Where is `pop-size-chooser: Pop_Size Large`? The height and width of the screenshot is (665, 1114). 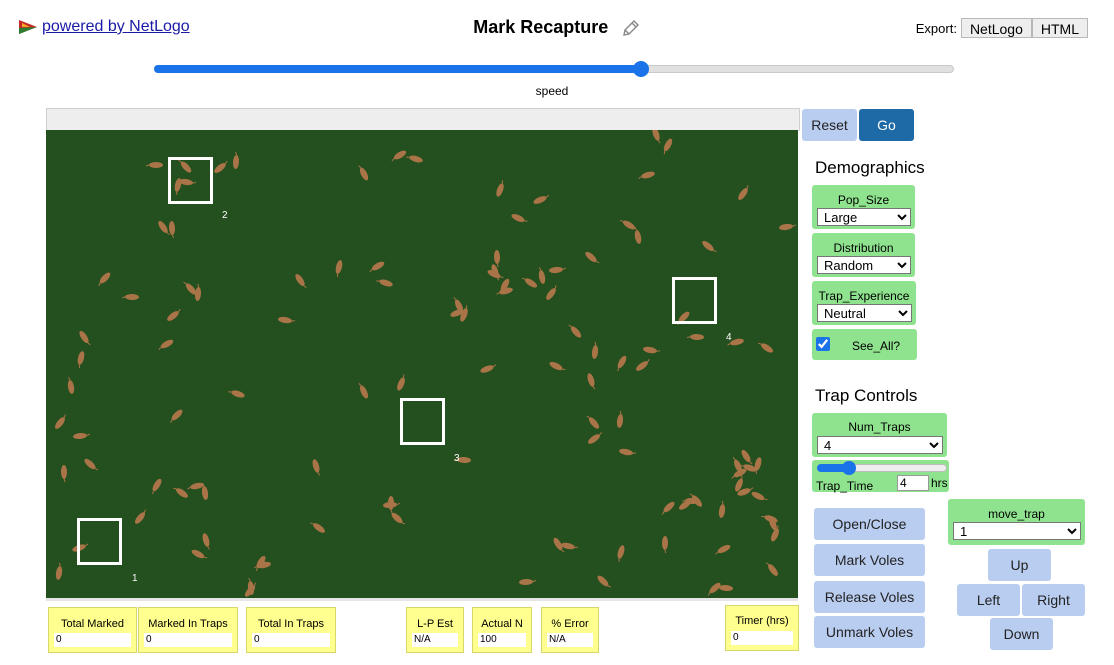 pop-size-chooser: Pop_Size Large is located at coordinates (863, 207).